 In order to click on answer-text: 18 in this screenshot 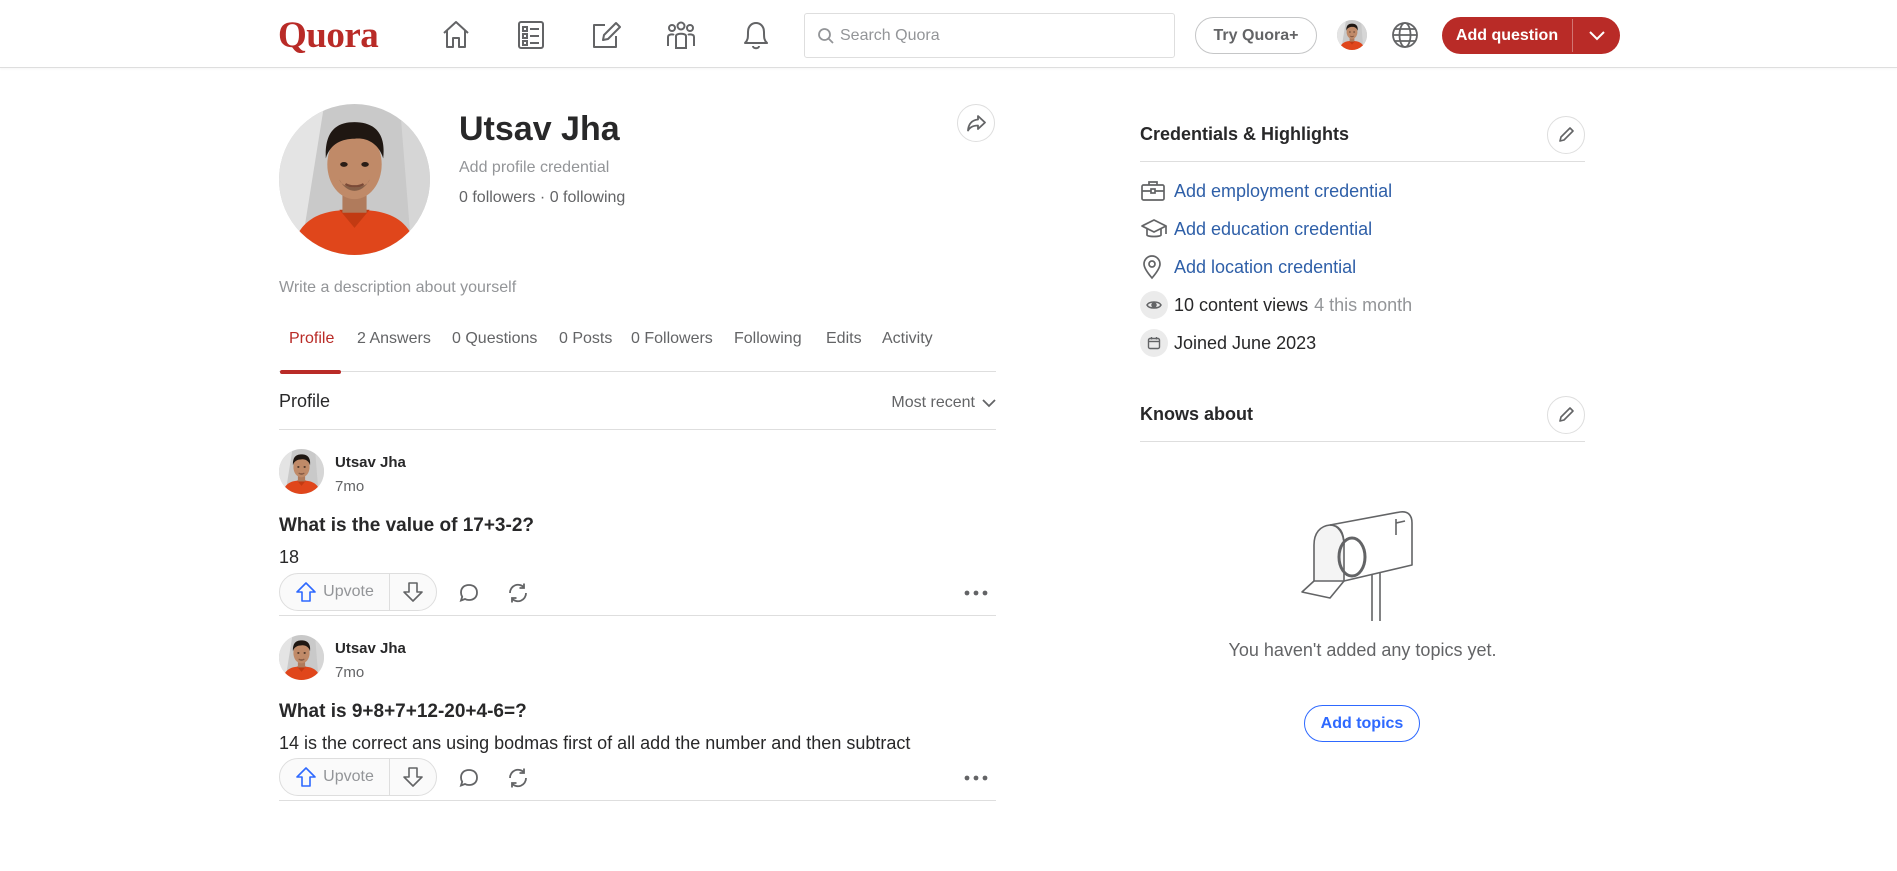, I will do `click(289, 557)`.